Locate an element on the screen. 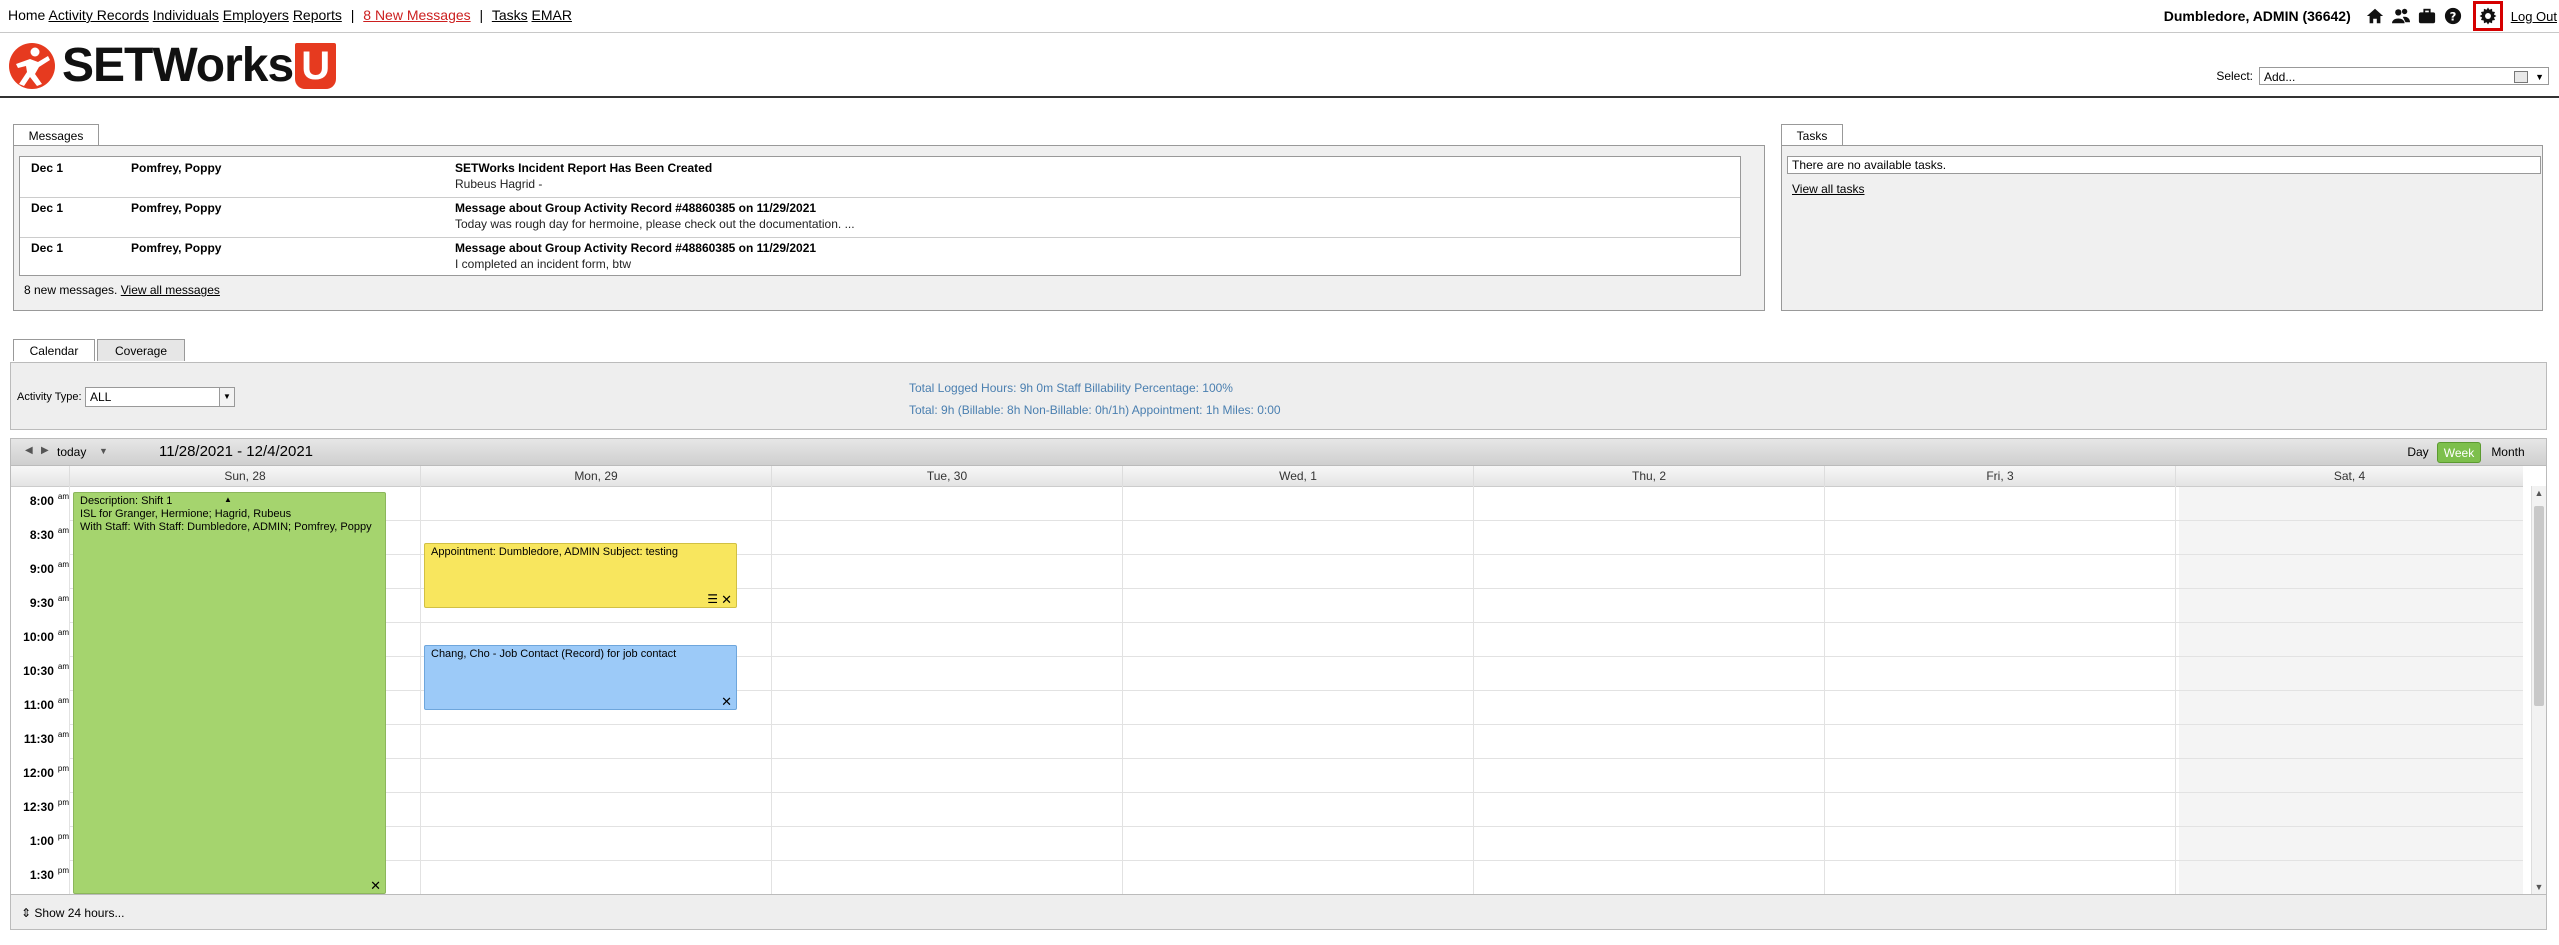  nav-individuals: Individuals is located at coordinates (186, 15).